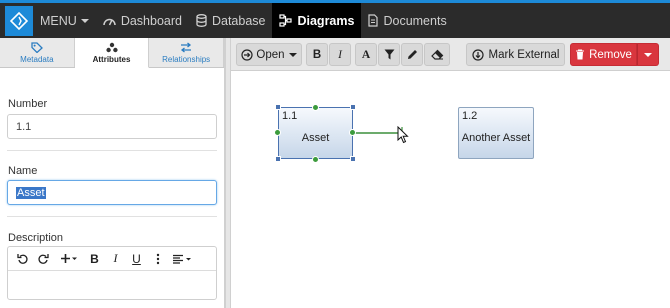 Image resolution: width=670 pixels, height=308 pixels. What do you see at coordinates (58, 20) in the screenshot?
I see `menu-label: MENU` at bounding box center [58, 20].